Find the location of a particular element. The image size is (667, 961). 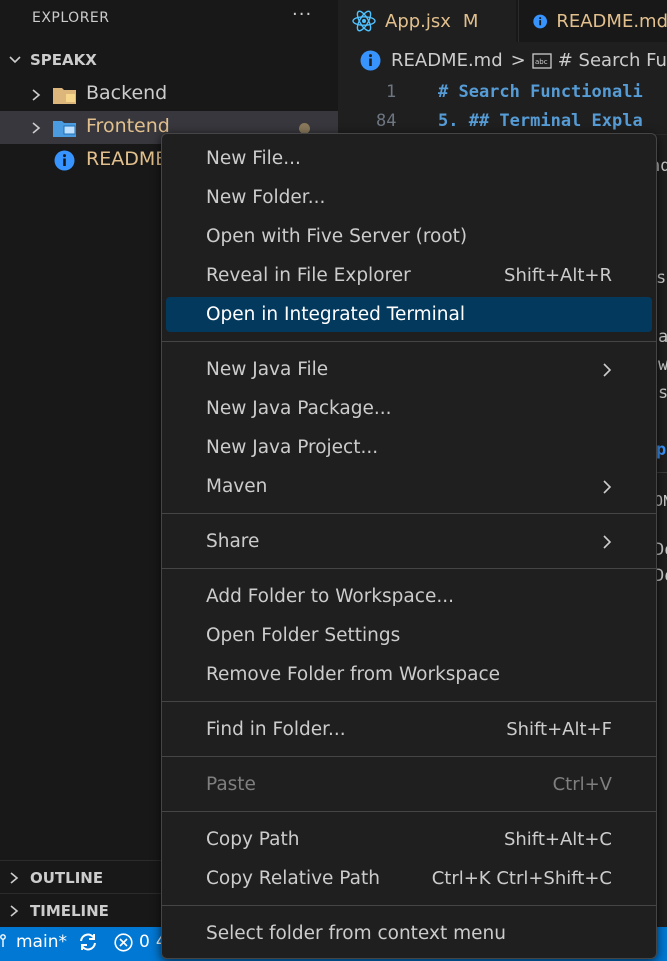

tab-app-jsx: App.jsx M is located at coordinates (427, 21).